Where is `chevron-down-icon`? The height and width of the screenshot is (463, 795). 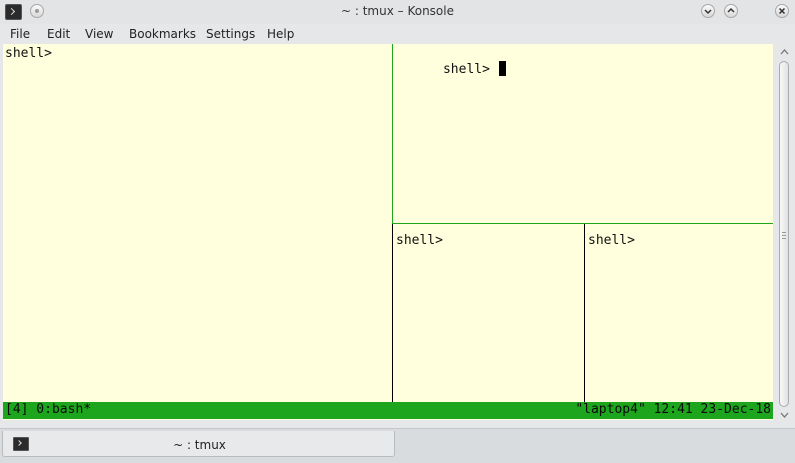
chevron-down-icon is located at coordinates (708, 12).